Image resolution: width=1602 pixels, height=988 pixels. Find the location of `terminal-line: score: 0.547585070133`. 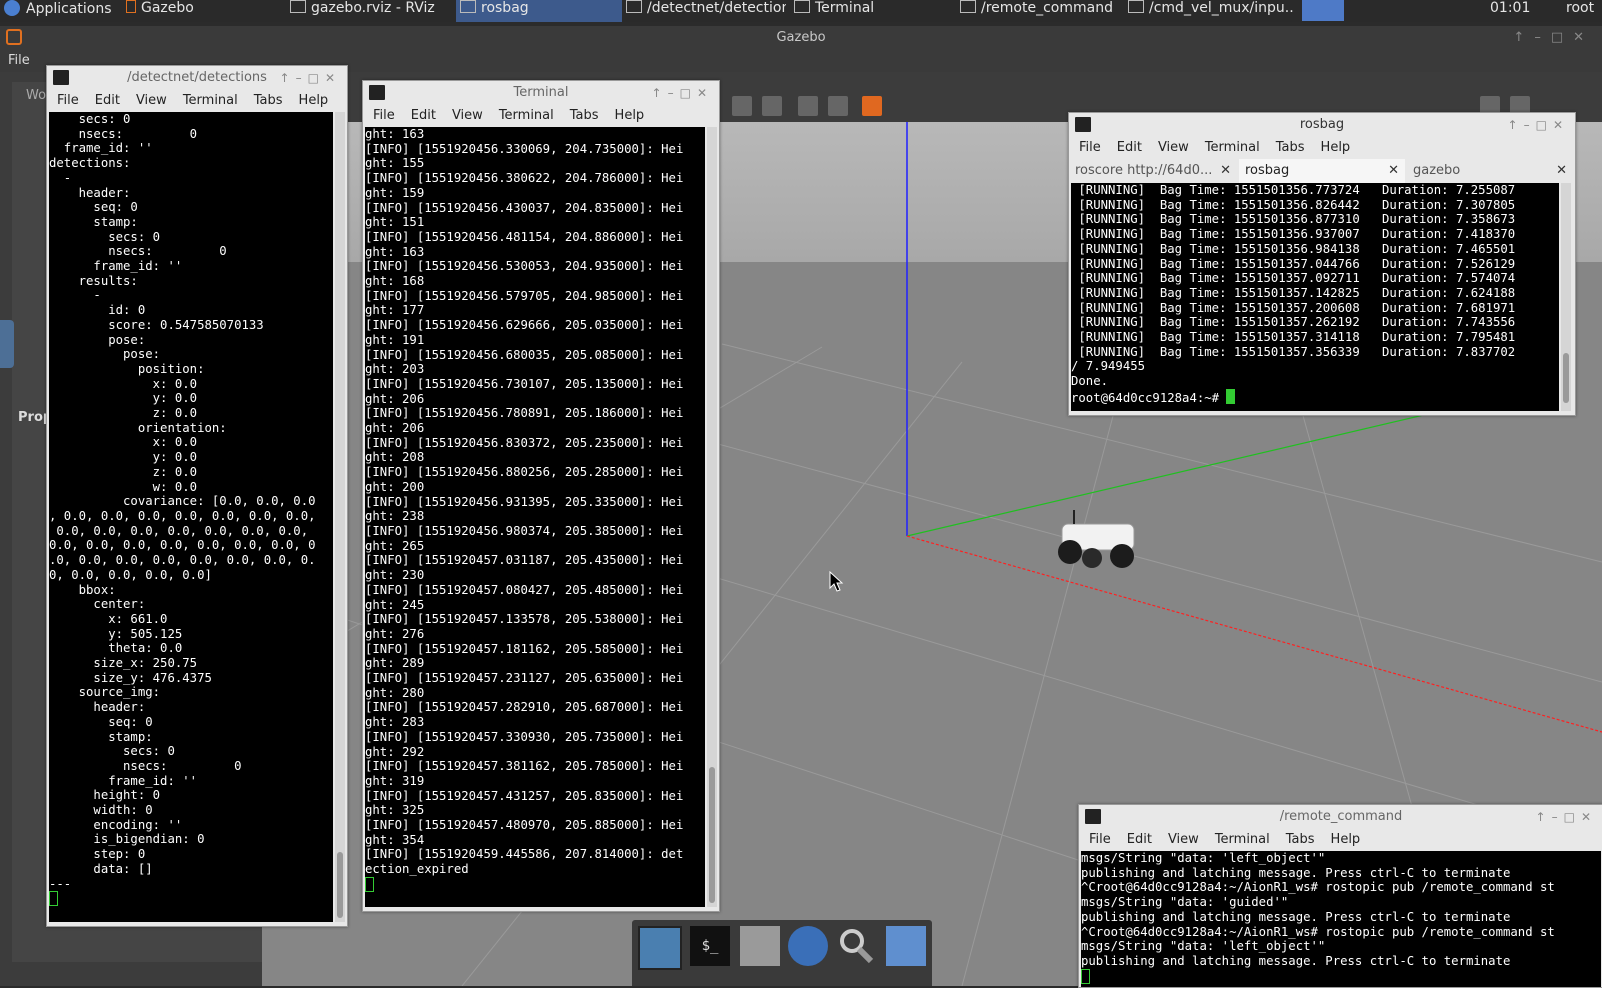

terminal-line: score: 0.547585070133 is located at coordinates (156, 324).